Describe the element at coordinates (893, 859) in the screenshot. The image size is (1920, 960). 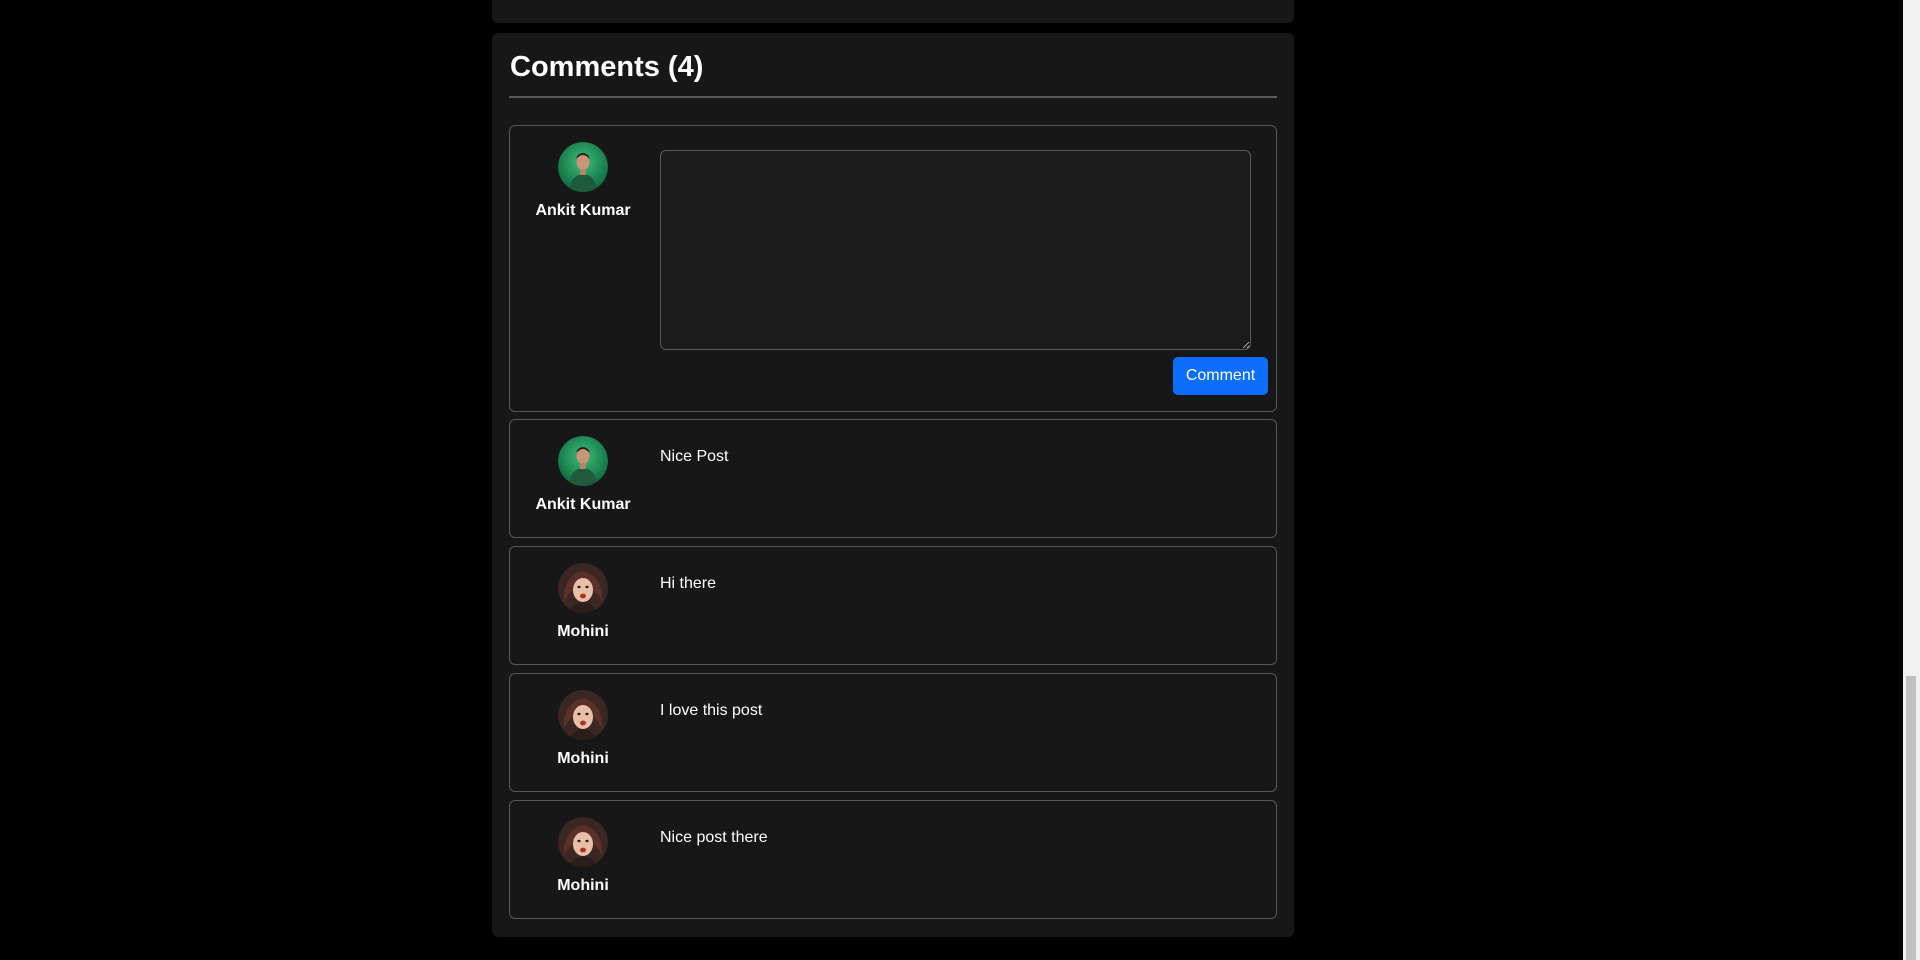
I see `comment-item: Mohini Nice post there` at that location.